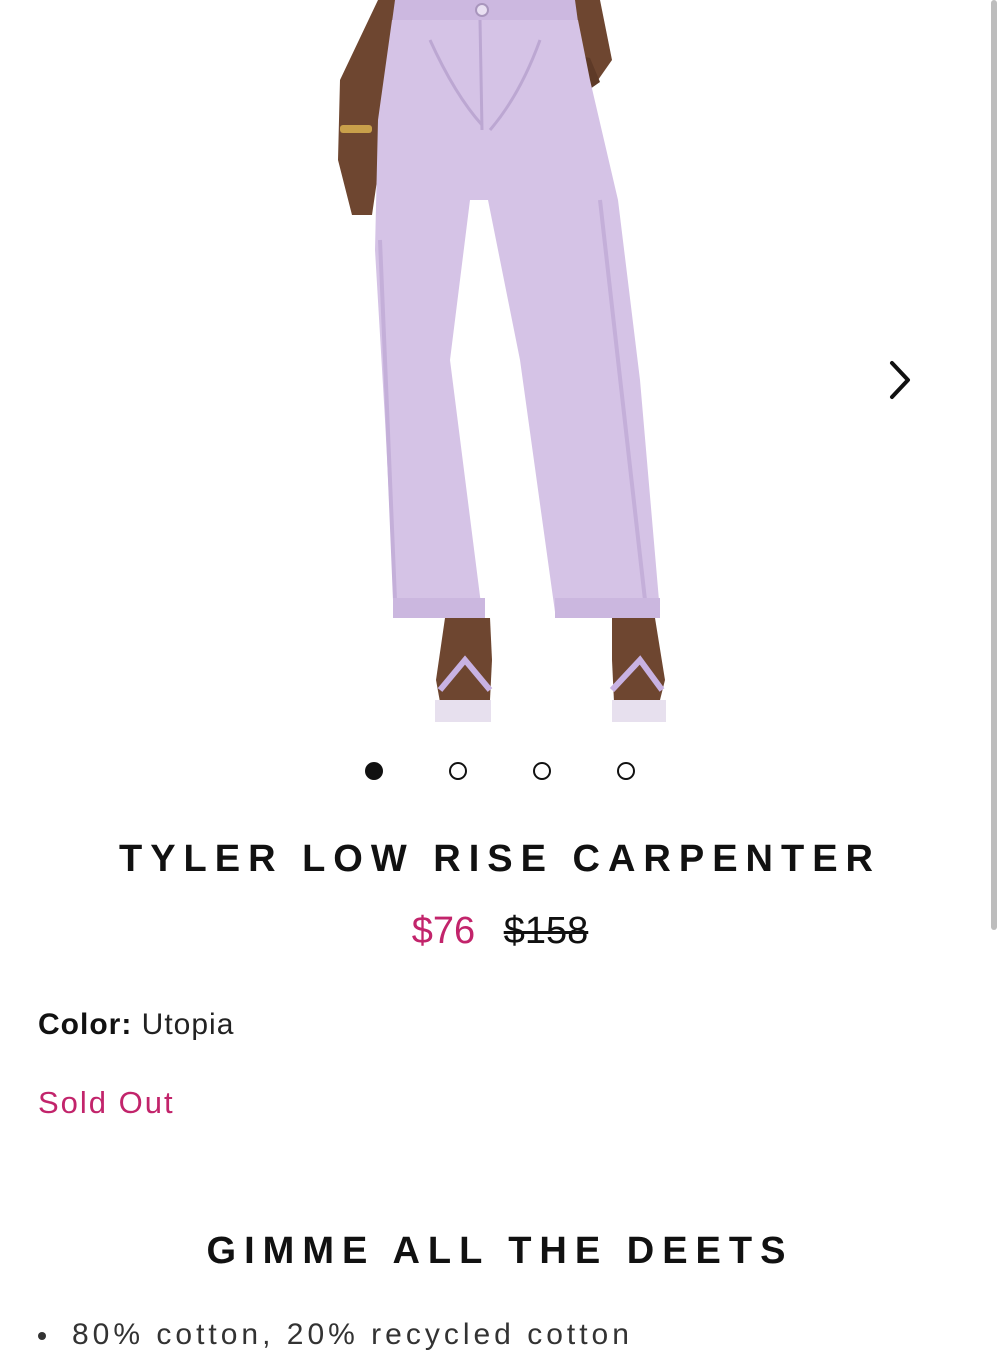  What do you see at coordinates (188, 1024) in the screenshot?
I see `color-value: Utopia` at bounding box center [188, 1024].